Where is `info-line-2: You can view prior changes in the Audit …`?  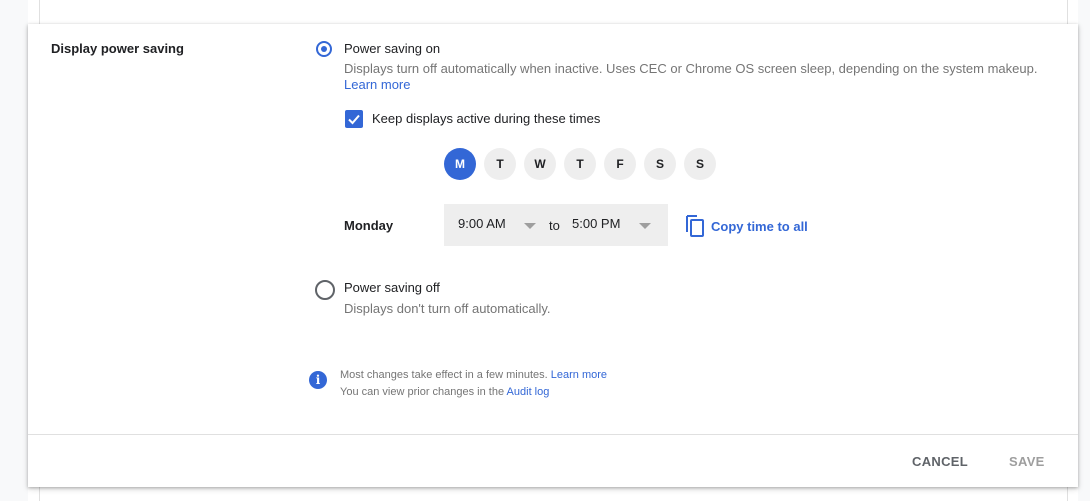 info-line-2: You can view prior changes in the Audit … is located at coordinates (445, 392).